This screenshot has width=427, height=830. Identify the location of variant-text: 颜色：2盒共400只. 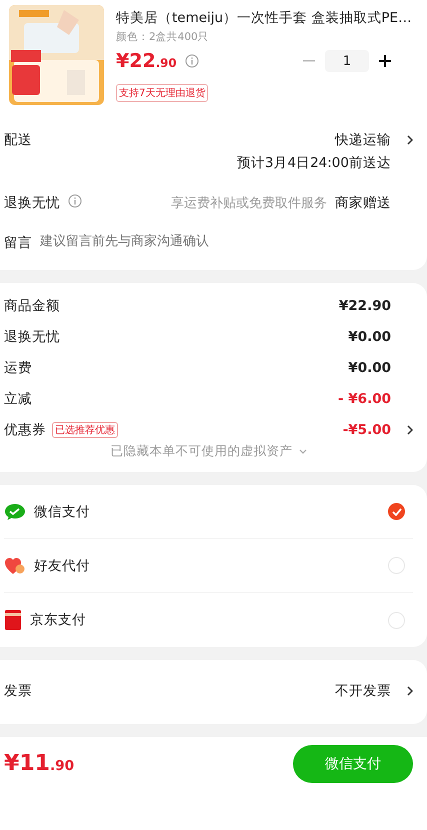
(163, 37).